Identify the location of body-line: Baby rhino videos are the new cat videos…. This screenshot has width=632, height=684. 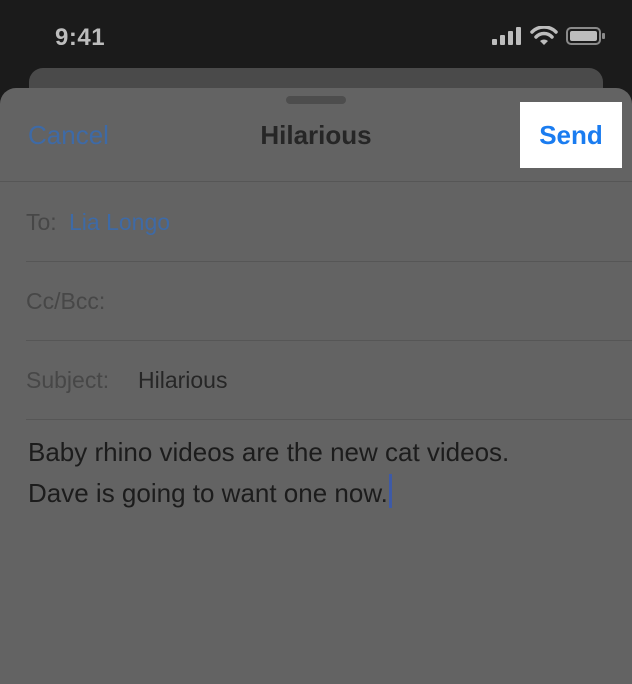
(269, 452).